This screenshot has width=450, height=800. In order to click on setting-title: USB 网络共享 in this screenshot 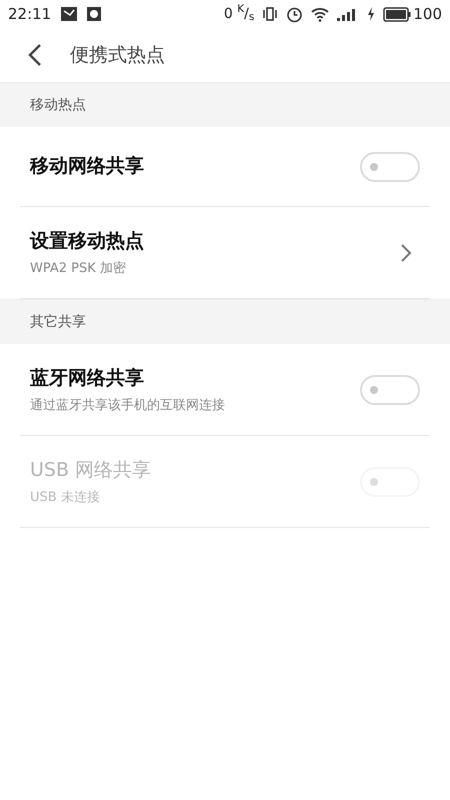, I will do `click(91, 470)`.